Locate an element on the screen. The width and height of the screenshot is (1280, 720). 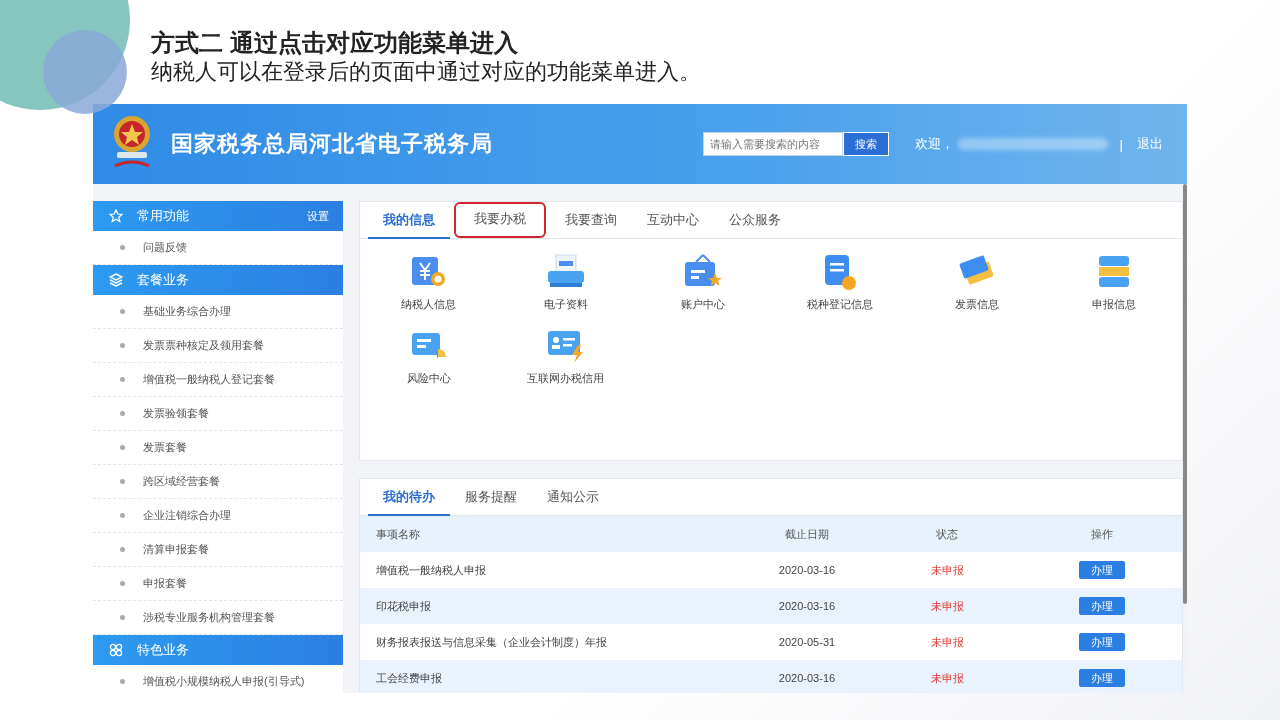
tab: 公众服务 is located at coordinates (755, 220).